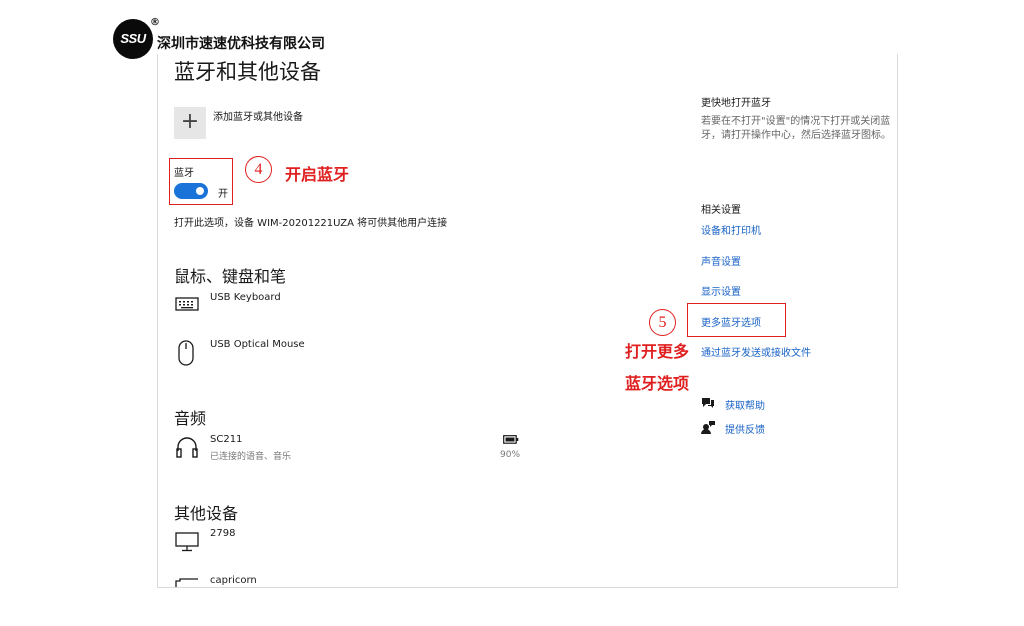 Image resolution: width=1024 pixels, height=626 pixels. What do you see at coordinates (233, 580) in the screenshot?
I see `device-name-capricorn: capricorn` at bounding box center [233, 580].